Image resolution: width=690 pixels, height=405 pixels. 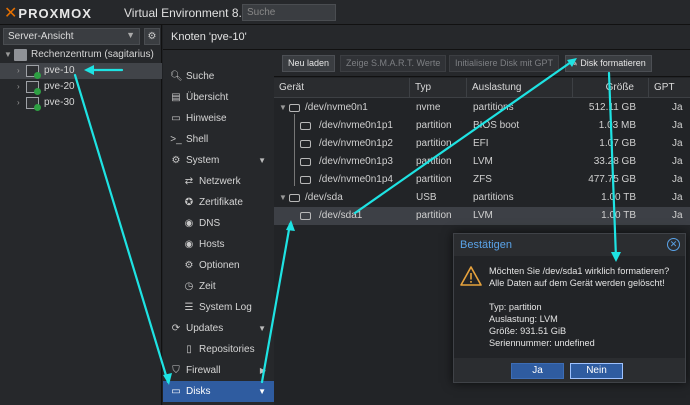 I want to click on tree-item-node-pve-20: › pve-20, so click(x=81, y=87).